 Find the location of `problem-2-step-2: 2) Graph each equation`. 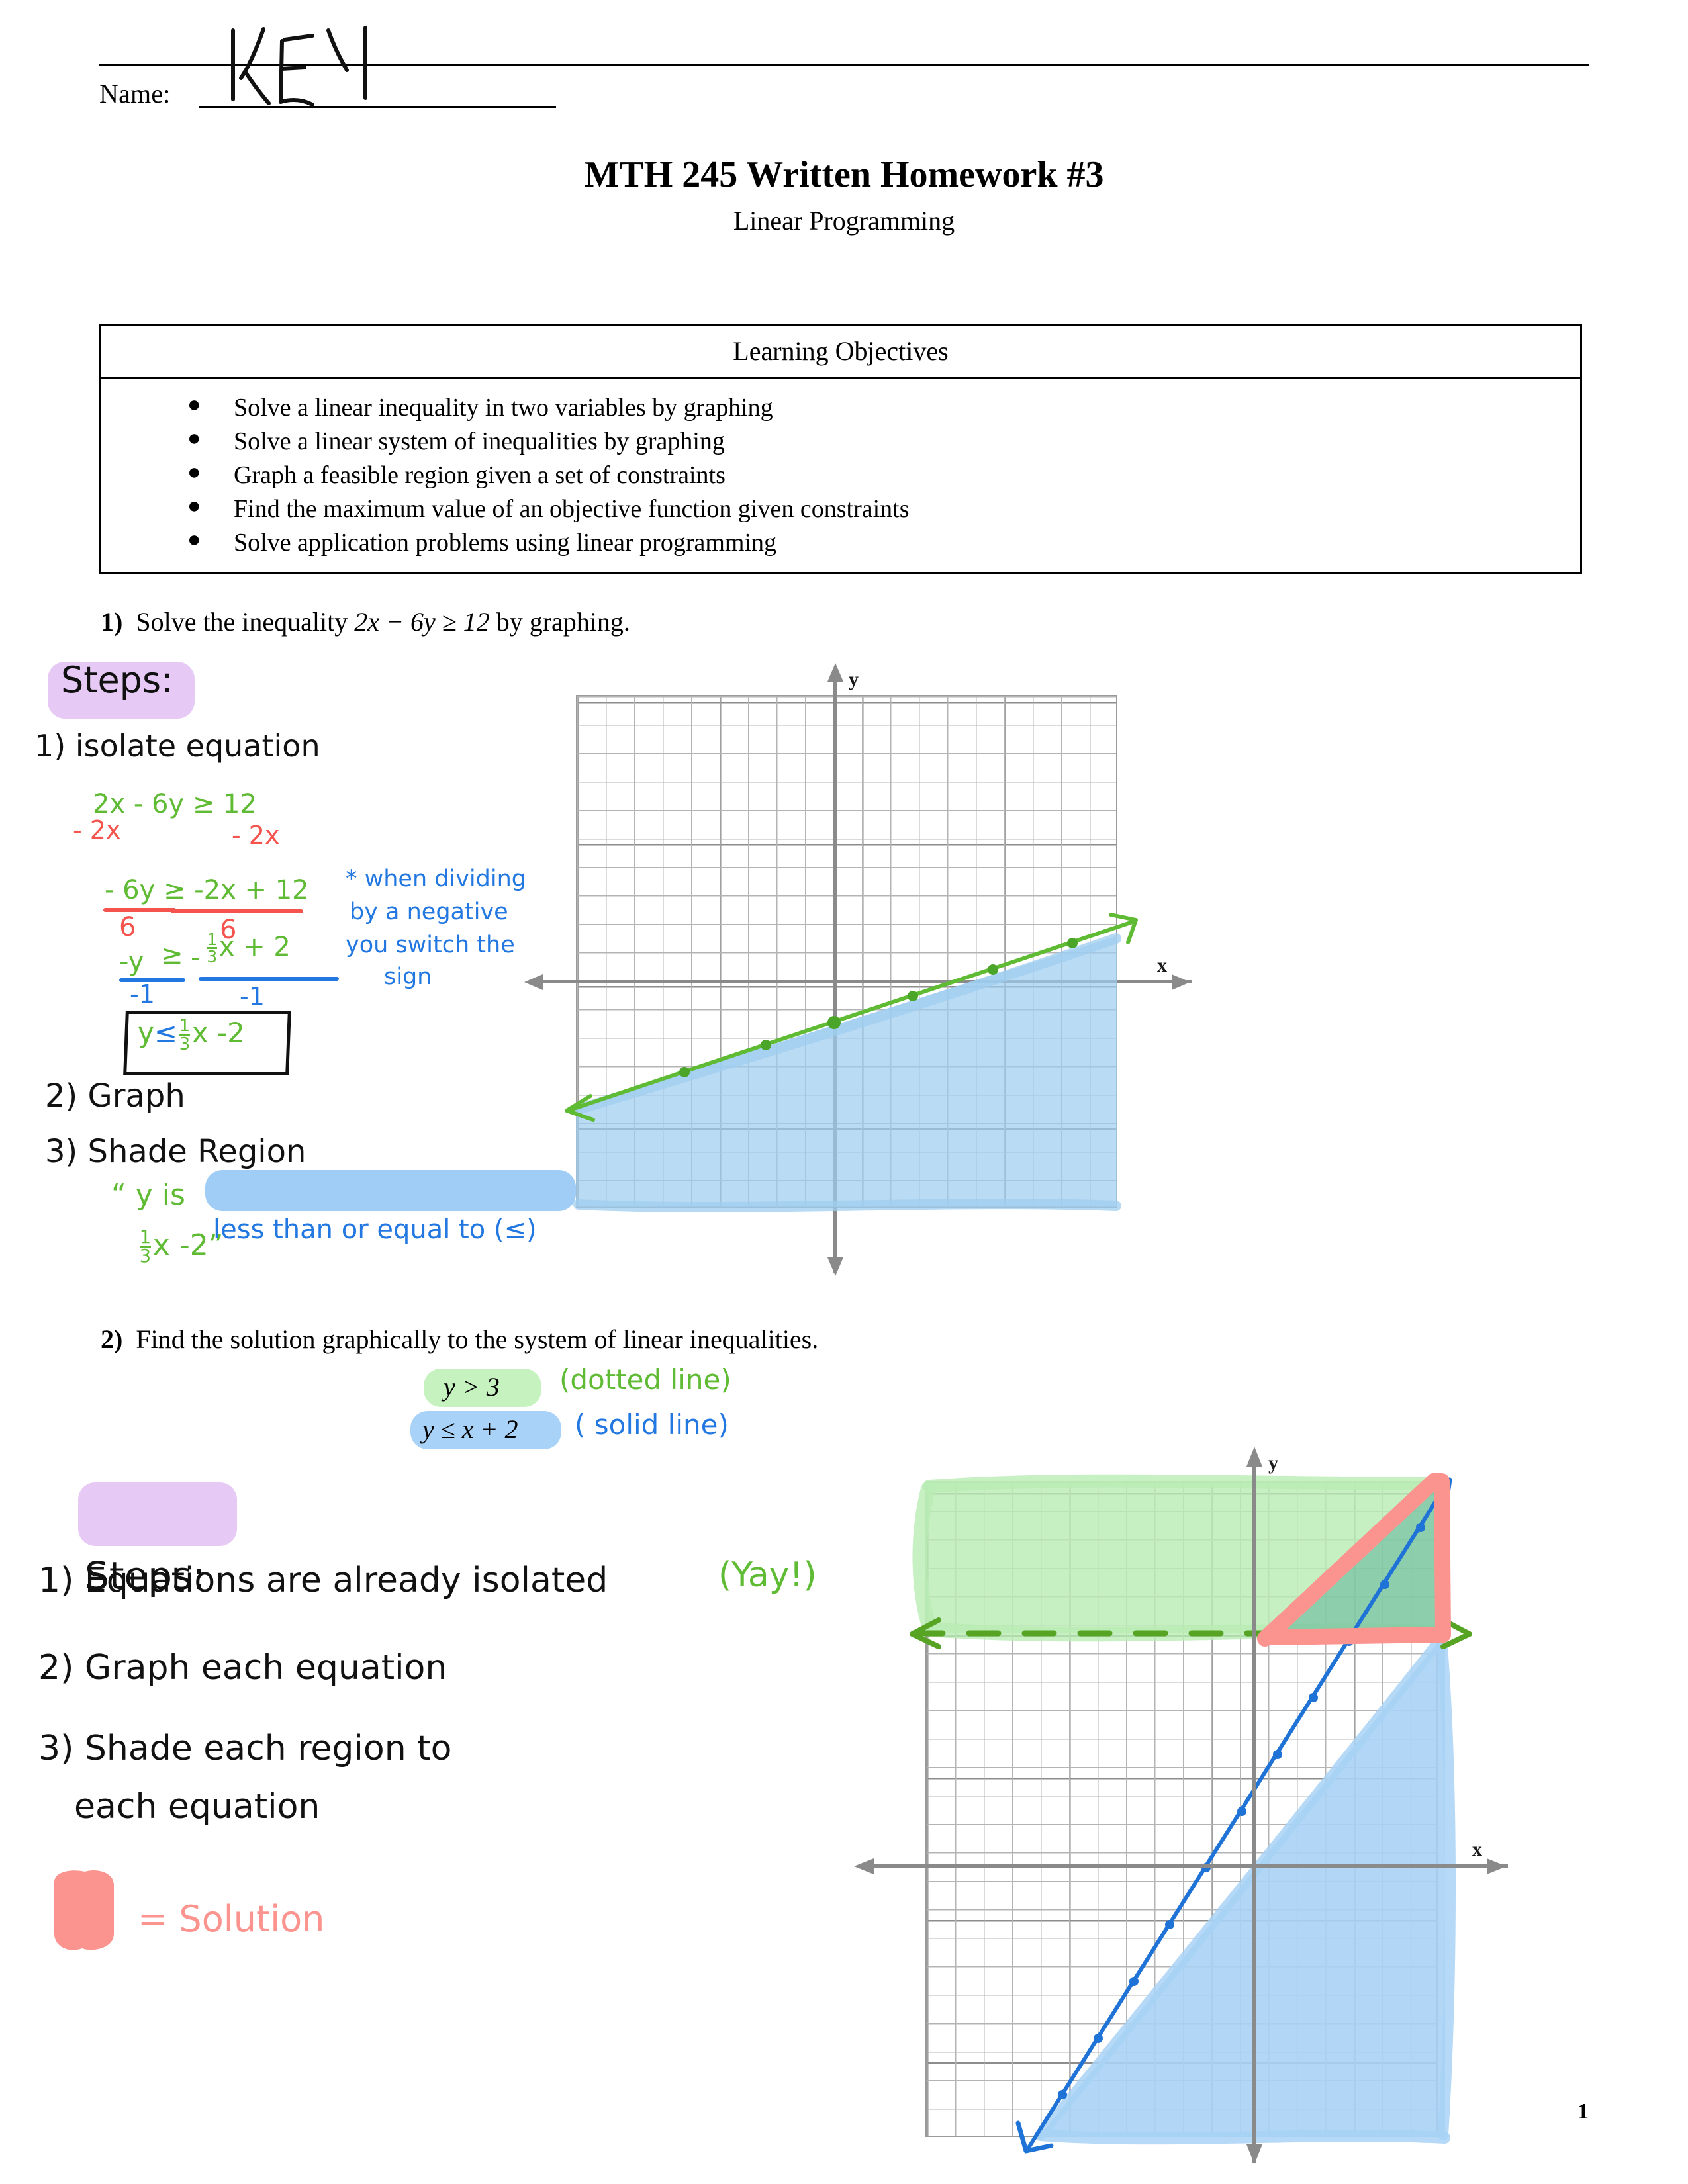

problem-2-step-2: 2) Graph each equation is located at coordinates (242, 1668).